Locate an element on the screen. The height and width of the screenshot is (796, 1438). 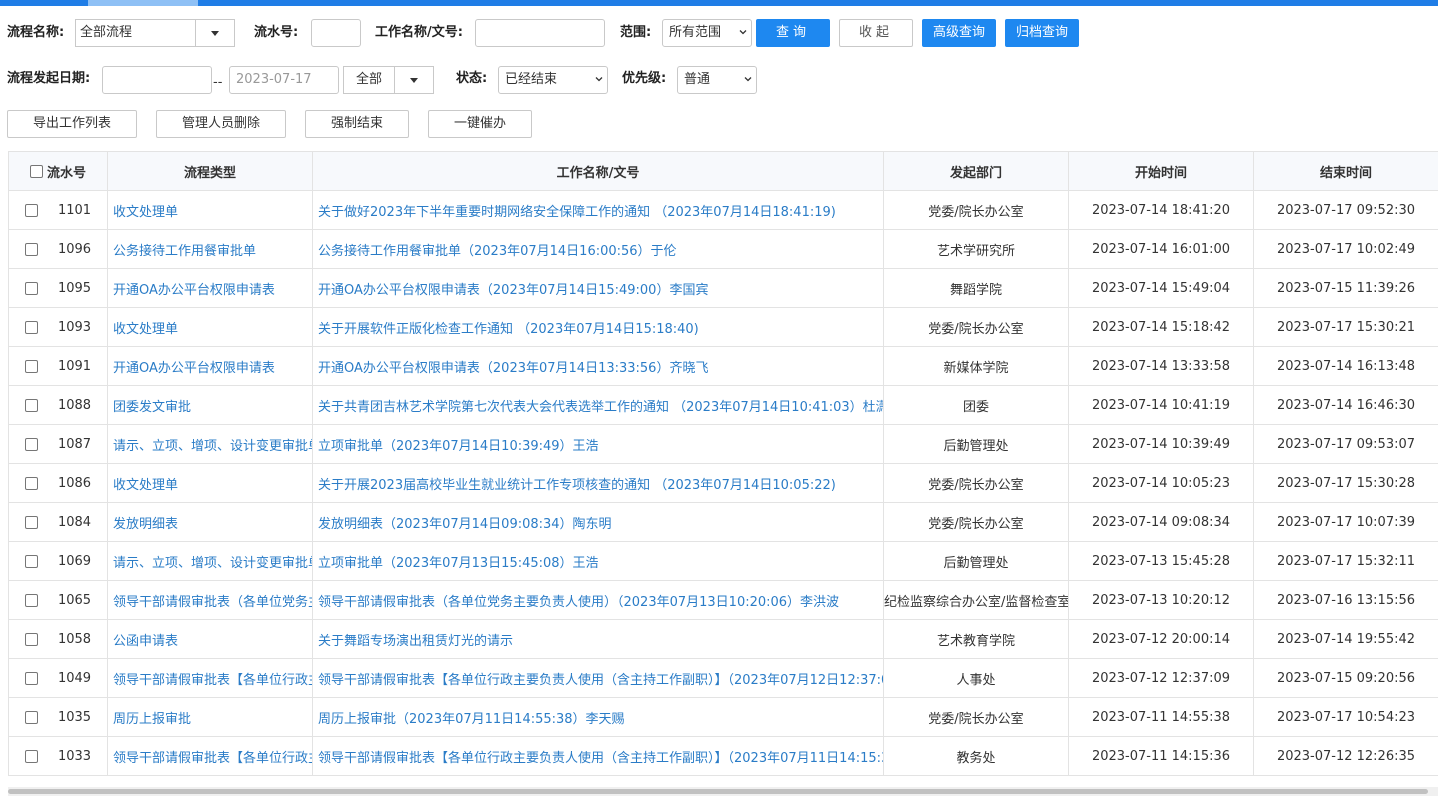
row-dept: 艺术教育学院 is located at coordinates (976, 639).